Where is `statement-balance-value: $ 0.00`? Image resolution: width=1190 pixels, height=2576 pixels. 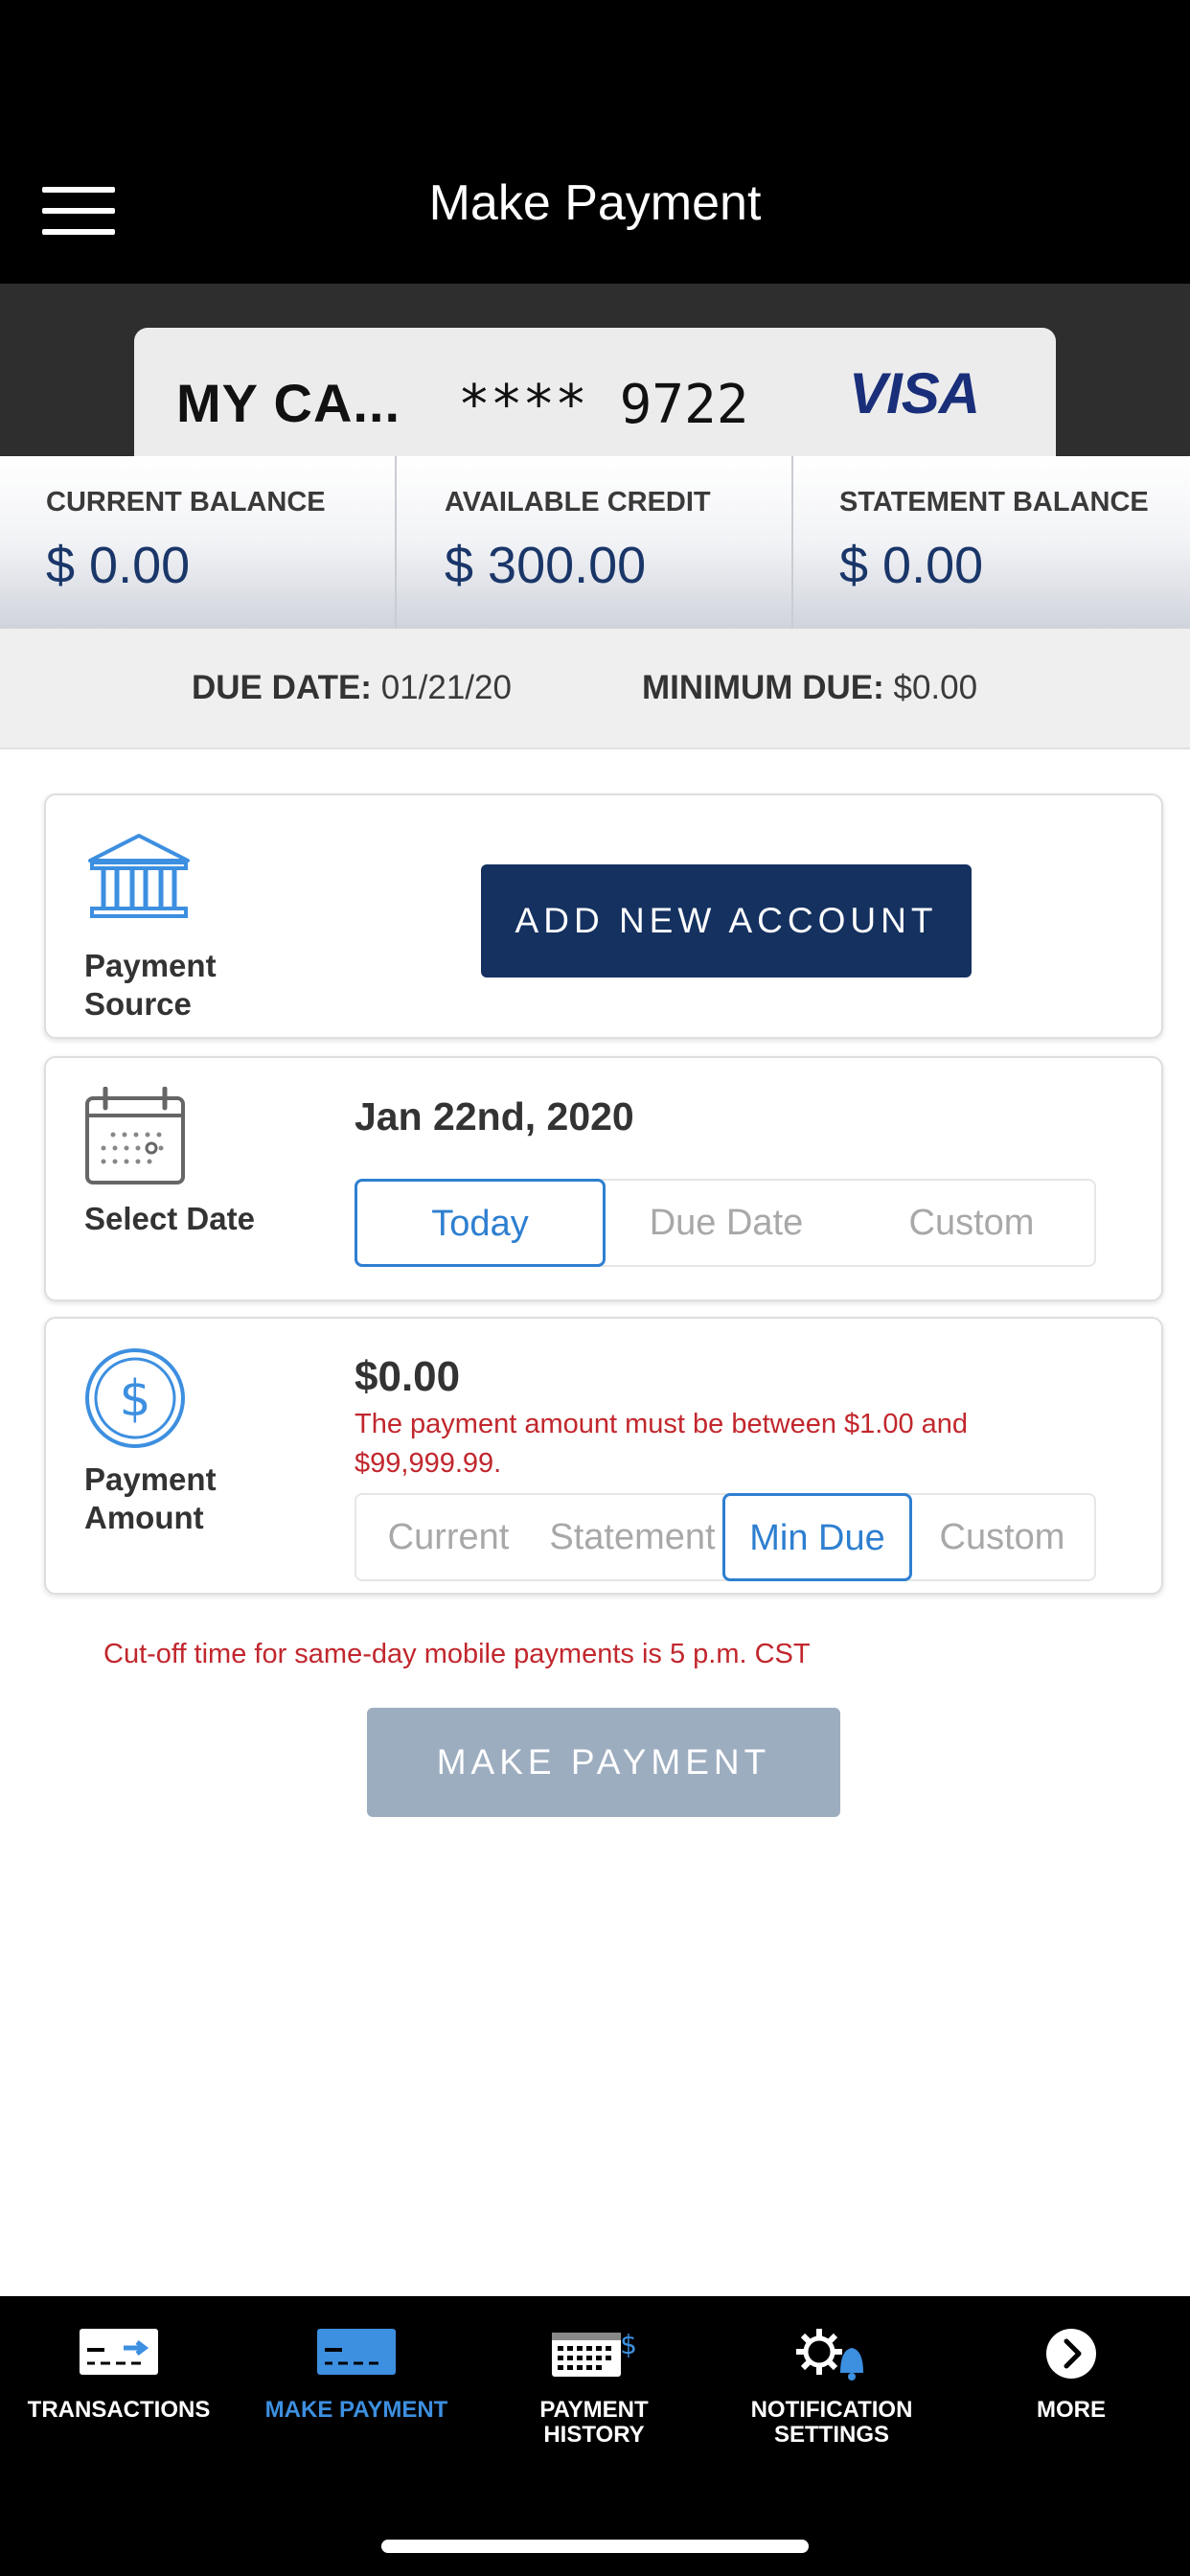
statement-balance-value: $ 0.00 is located at coordinates (912, 565).